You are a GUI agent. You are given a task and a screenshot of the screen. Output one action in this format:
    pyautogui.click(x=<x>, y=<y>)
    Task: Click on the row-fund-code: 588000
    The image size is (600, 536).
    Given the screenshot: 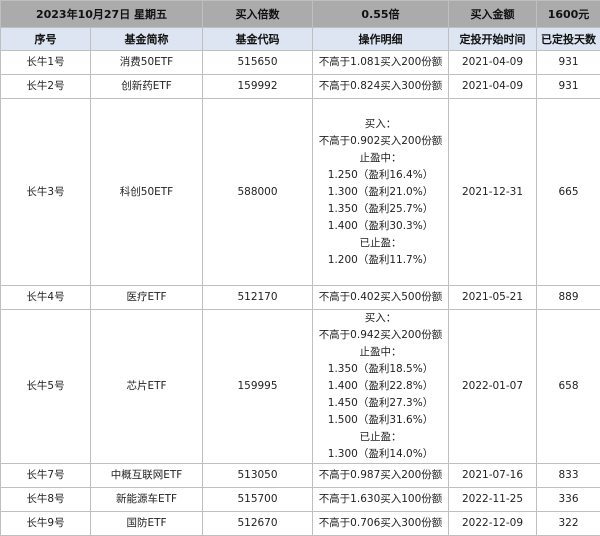 What is the action you would take?
    pyautogui.click(x=258, y=192)
    